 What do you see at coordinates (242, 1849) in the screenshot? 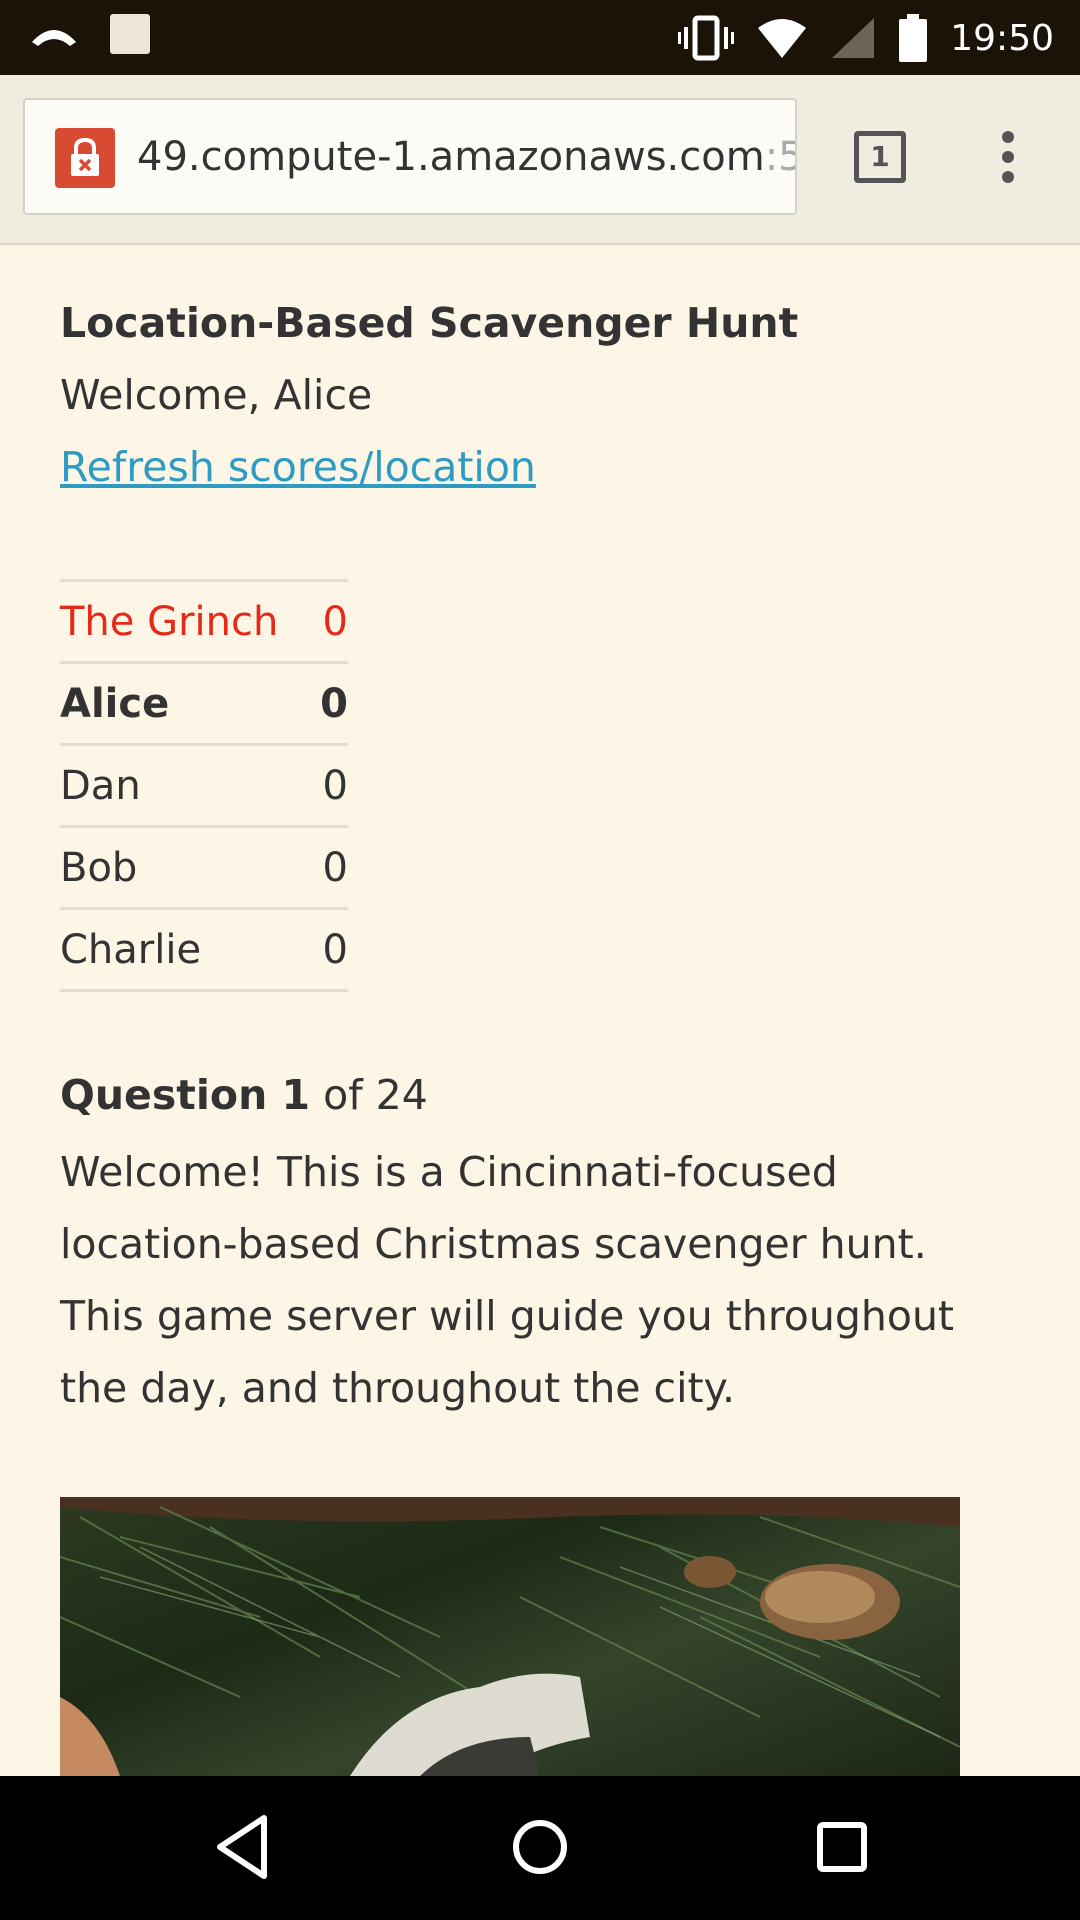
I see `back-button` at bounding box center [242, 1849].